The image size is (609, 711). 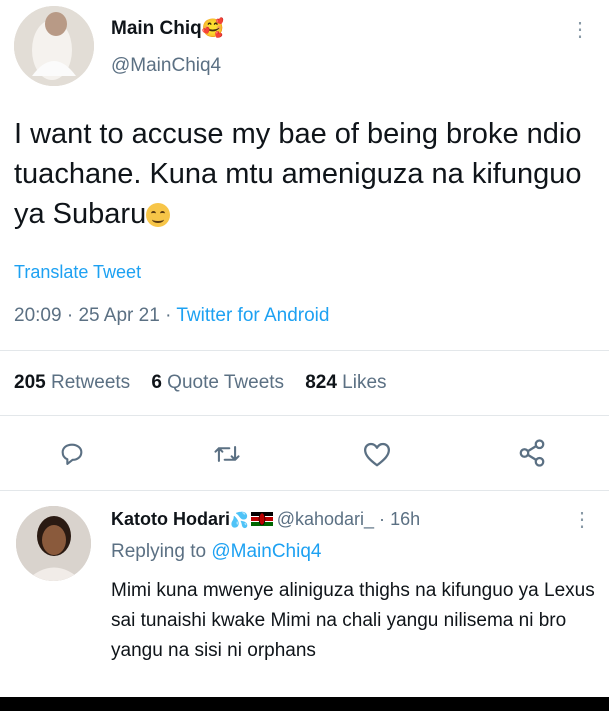 What do you see at coordinates (582, 520) in the screenshot?
I see `reply-more-options-icon: ⋮` at bounding box center [582, 520].